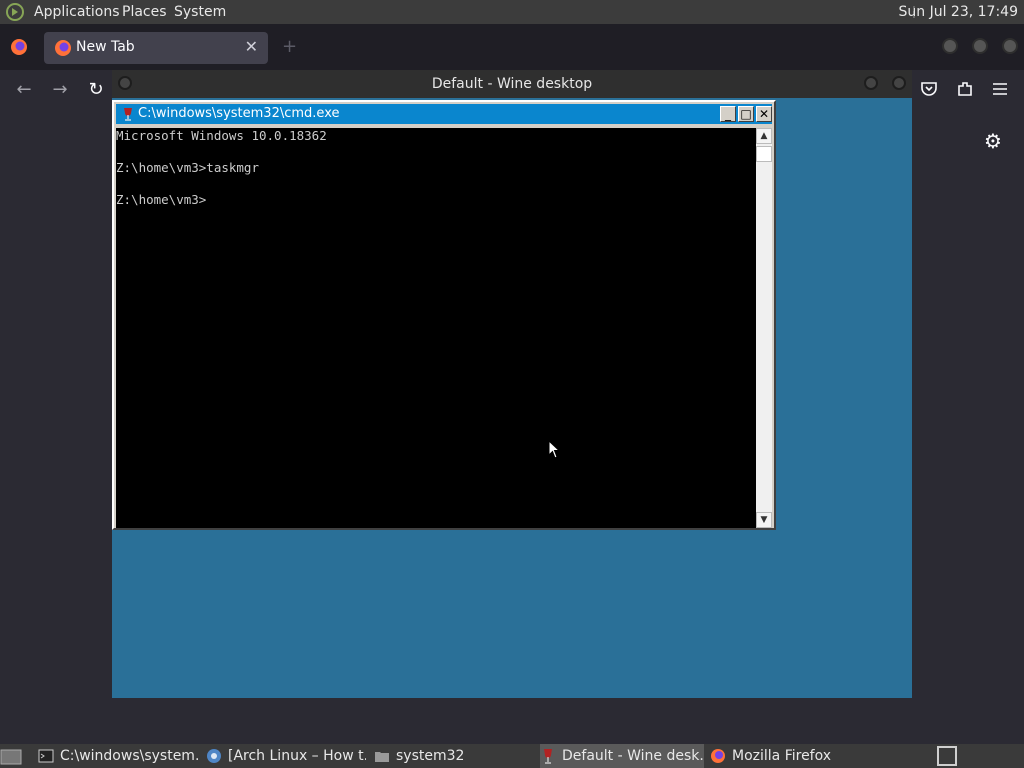  Describe the element at coordinates (871, 83) in the screenshot. I see `wine-minimize-icon` at that location.